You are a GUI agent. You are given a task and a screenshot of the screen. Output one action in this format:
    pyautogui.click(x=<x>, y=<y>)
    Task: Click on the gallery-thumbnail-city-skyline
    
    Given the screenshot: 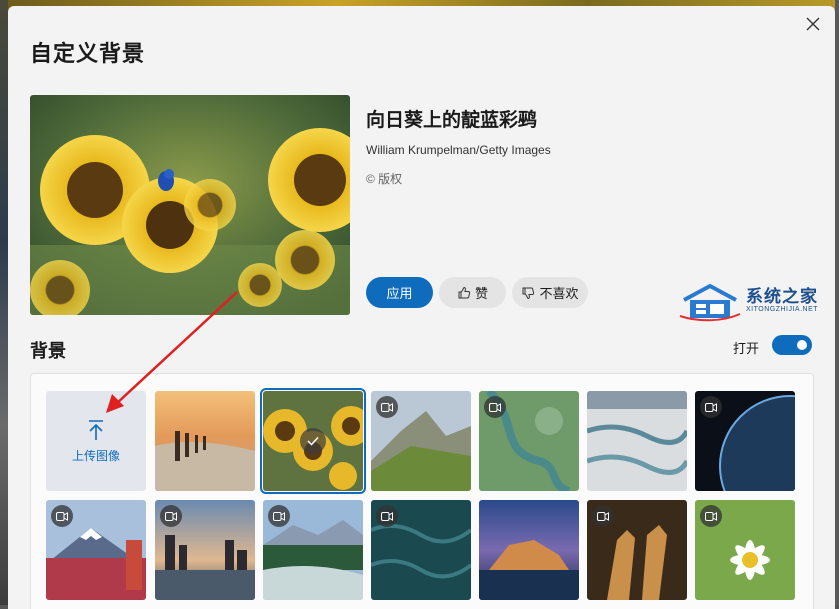 What is the action you would take?
    pyautogui.click(x=205, y=550)
    